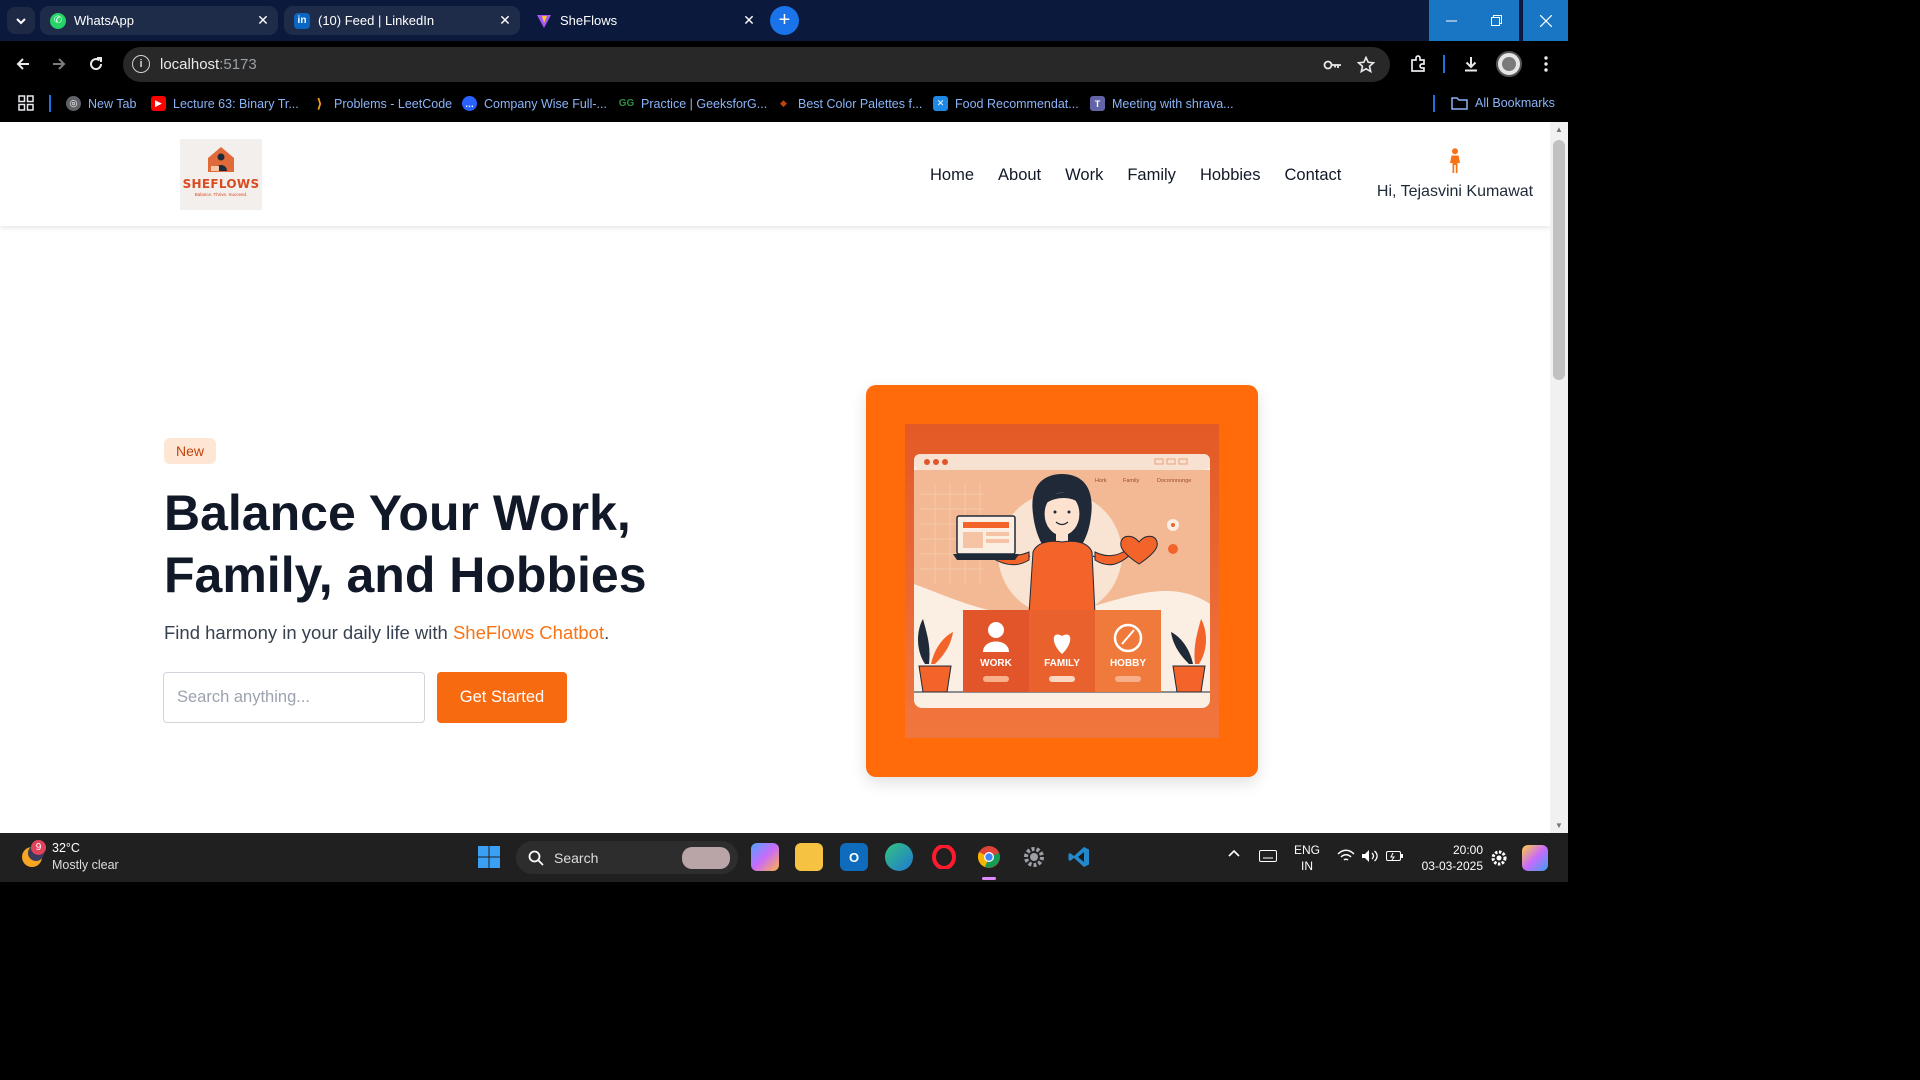 Image resolution: width=1920 pixels, height=1080 pixels. Describe the element at coordinates (607, 632) in the screenshot. I see `subtitle-suffix: .` at that location.